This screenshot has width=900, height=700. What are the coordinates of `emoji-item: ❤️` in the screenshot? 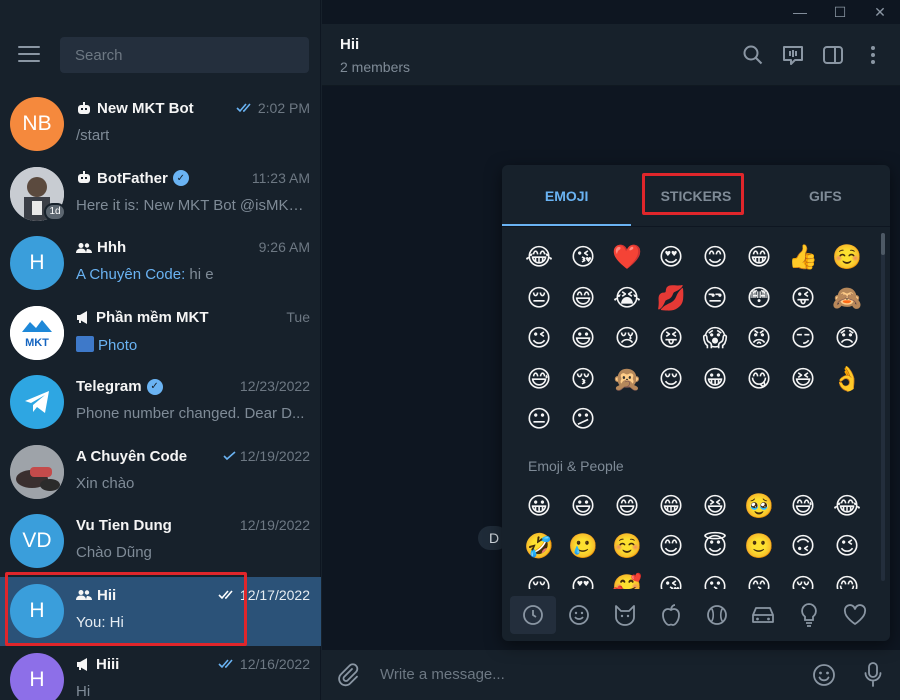 It's located at (627, 257).